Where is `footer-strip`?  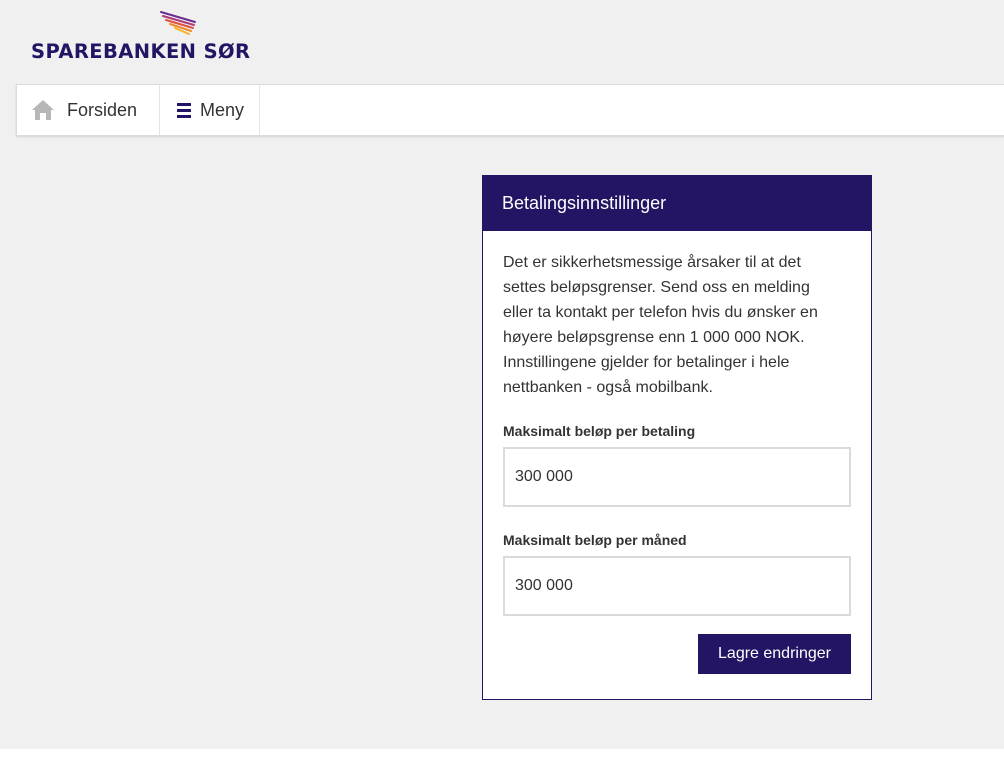 footer-strip is located at coordinates (502, 756).